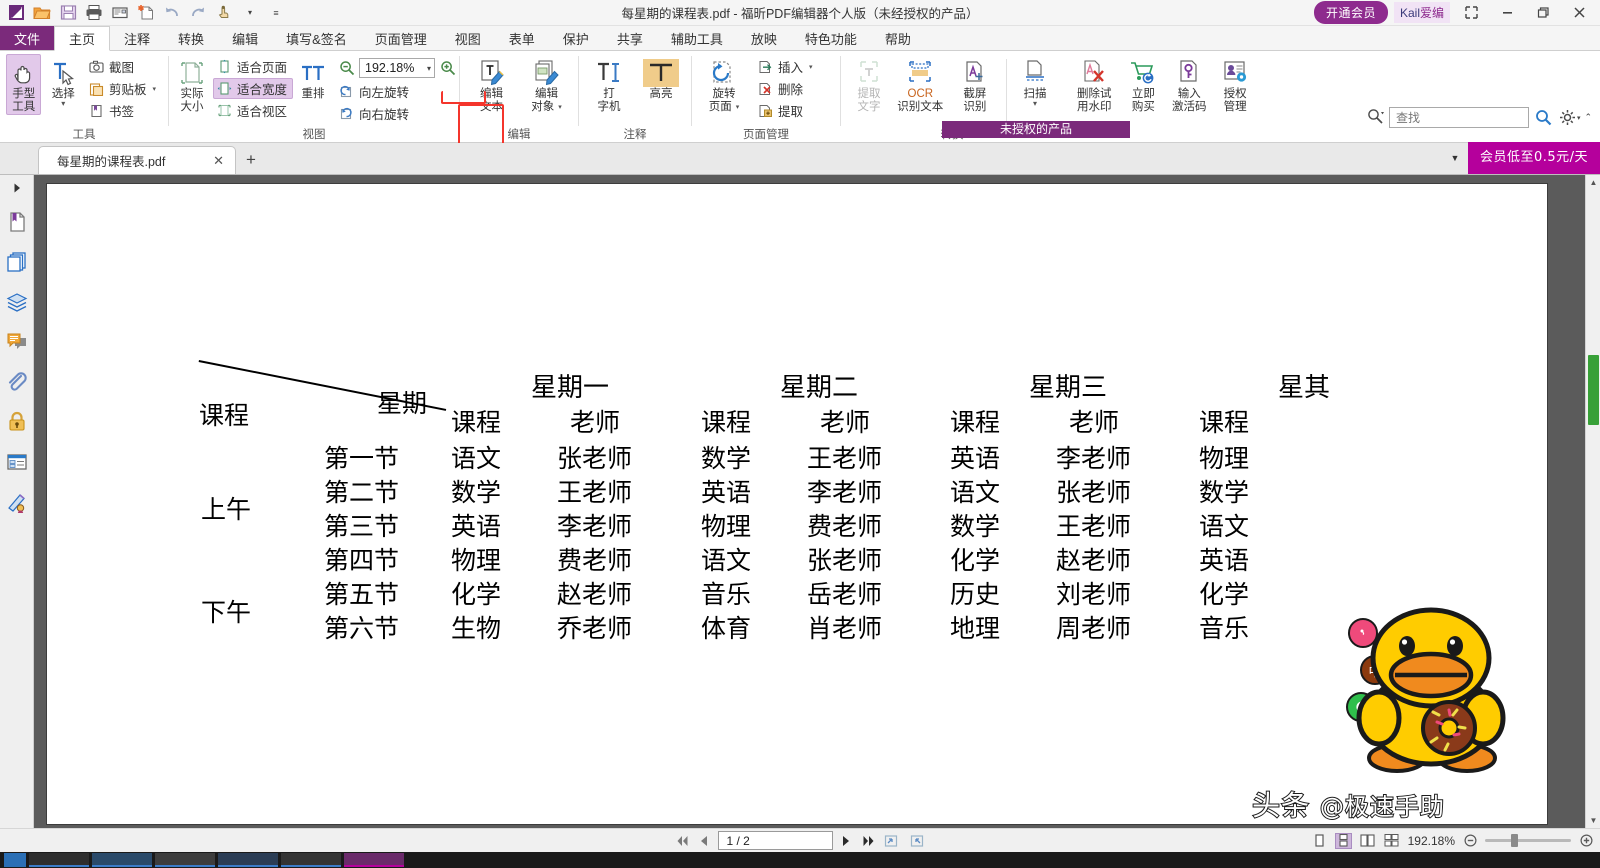 This screenshot has width=1600, height=868. I want to click on rotate-pages-button: 旋转 页面 ▾, so click(724, 84).